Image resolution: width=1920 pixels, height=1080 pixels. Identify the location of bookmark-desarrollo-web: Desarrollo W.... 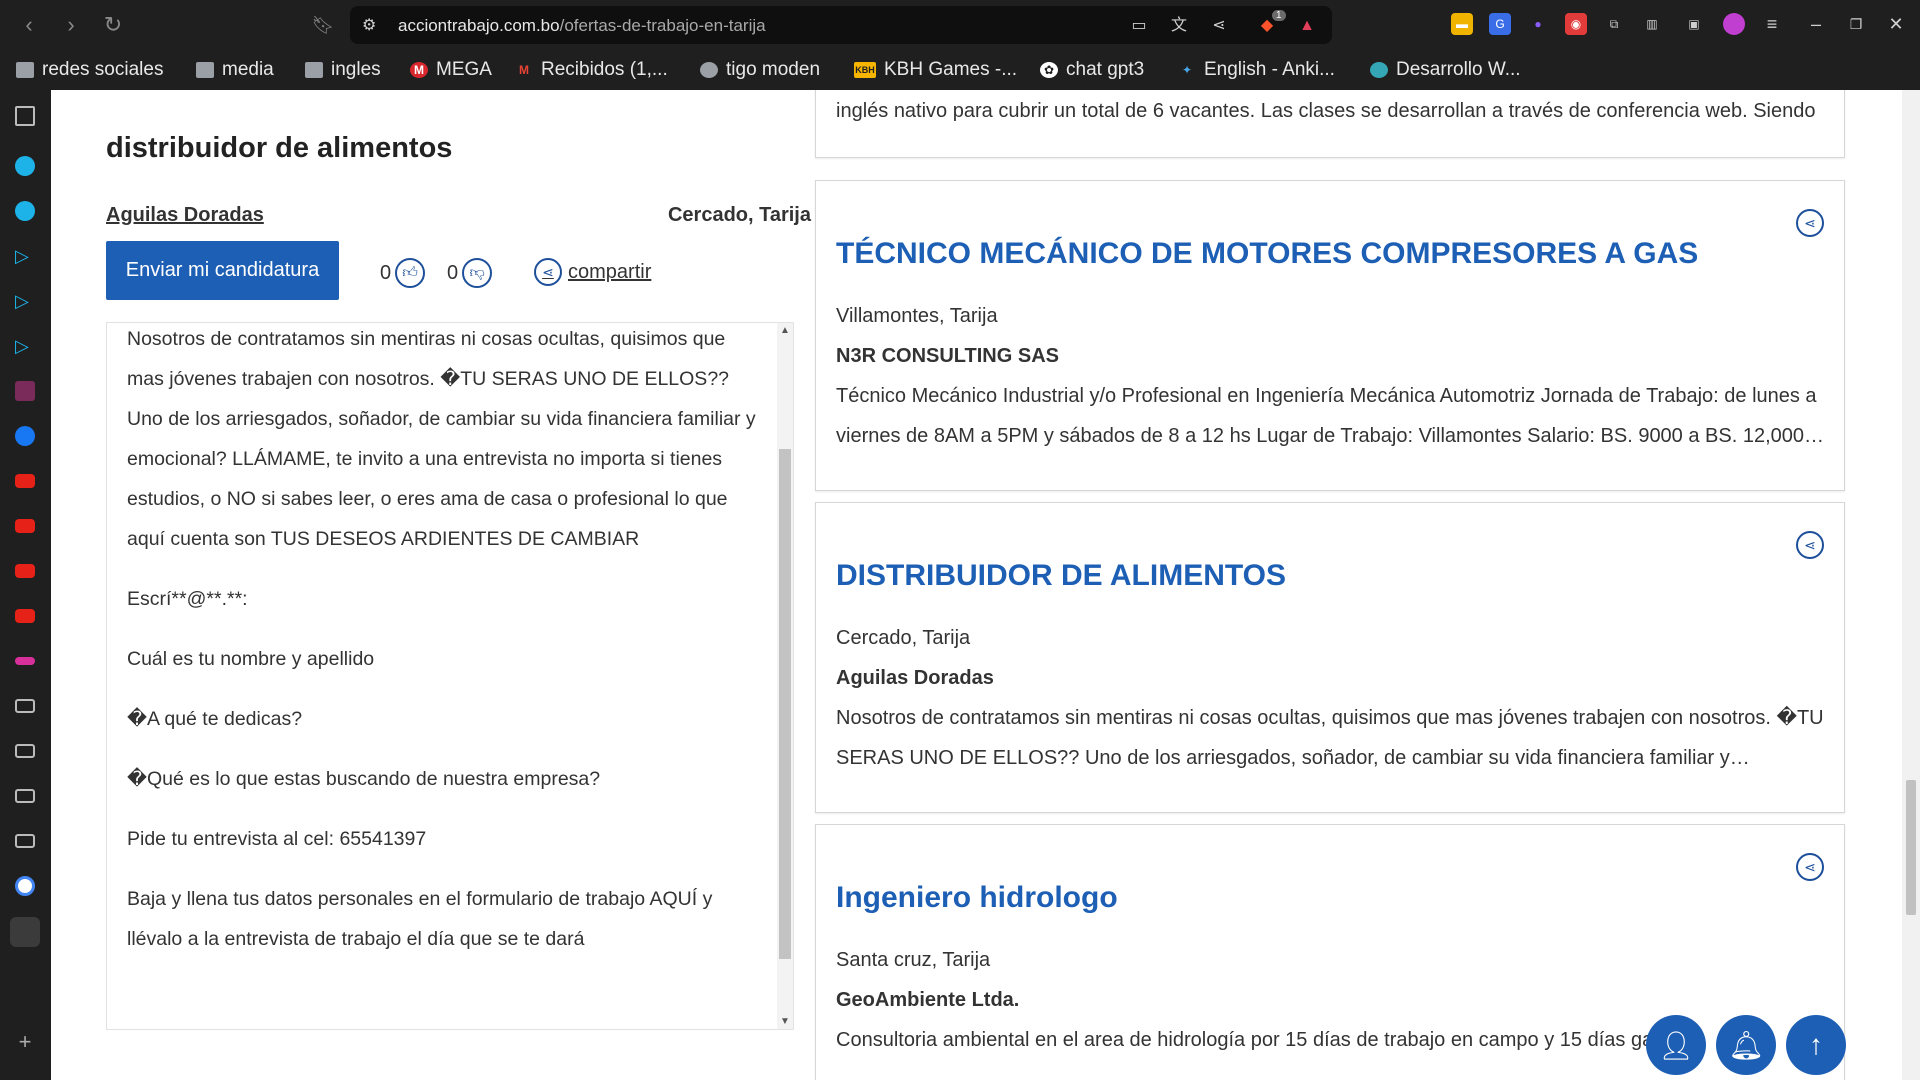
(1445, 70).